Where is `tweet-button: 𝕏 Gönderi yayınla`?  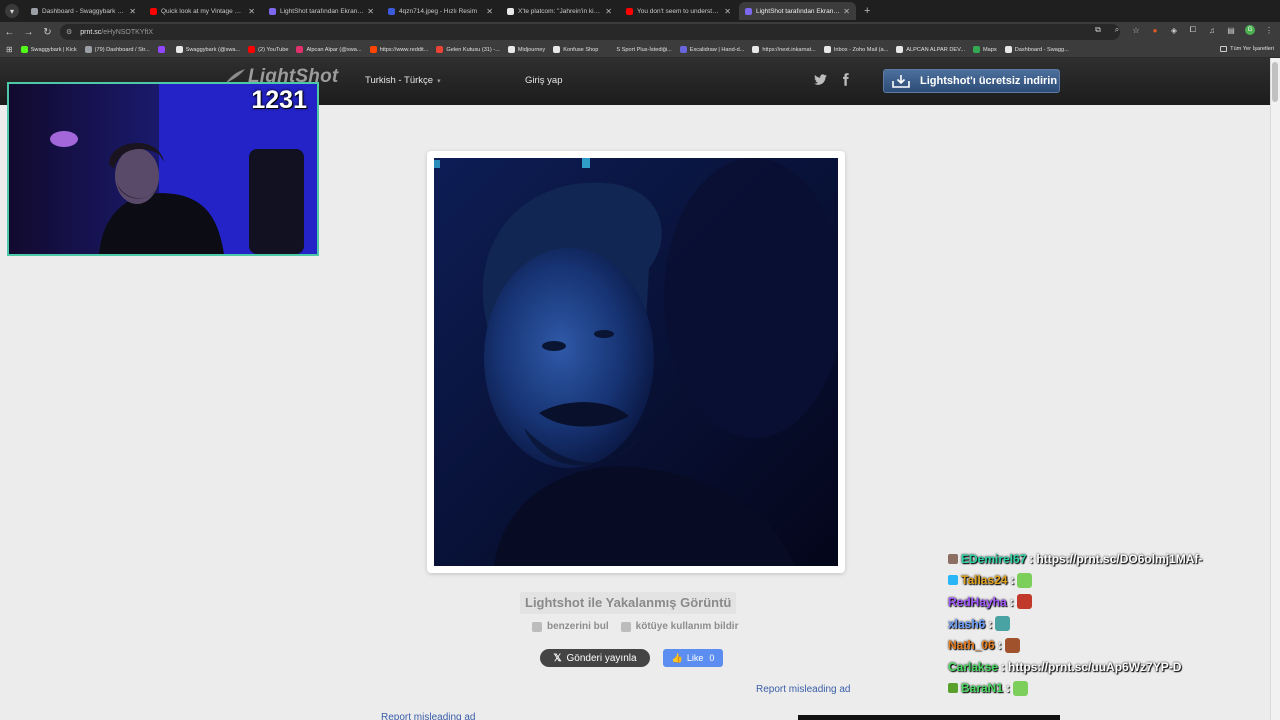 tweet-button: 𝕏 Gönderi yayınla is located at coordinates (595, 658).